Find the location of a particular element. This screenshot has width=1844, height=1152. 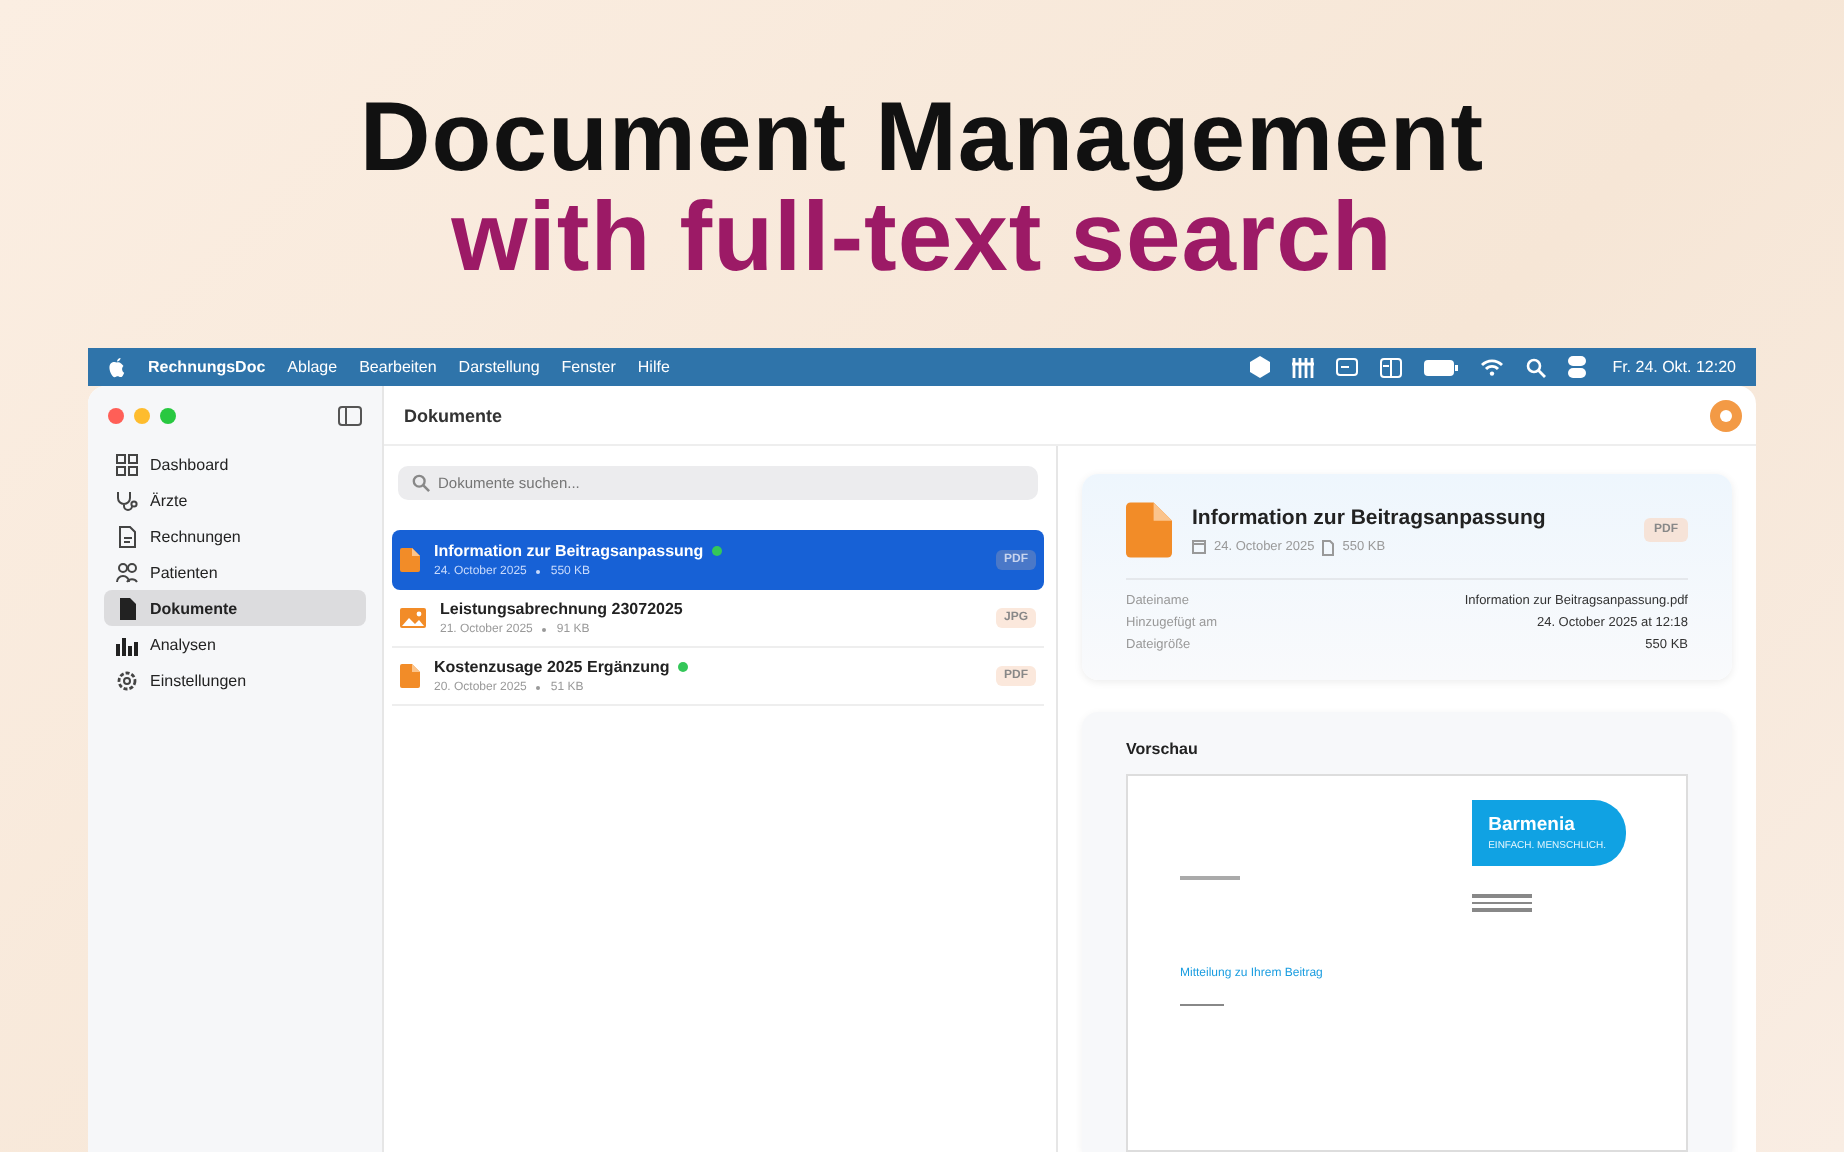

menu-item: Hilfe is located at coordinates (653, 367).